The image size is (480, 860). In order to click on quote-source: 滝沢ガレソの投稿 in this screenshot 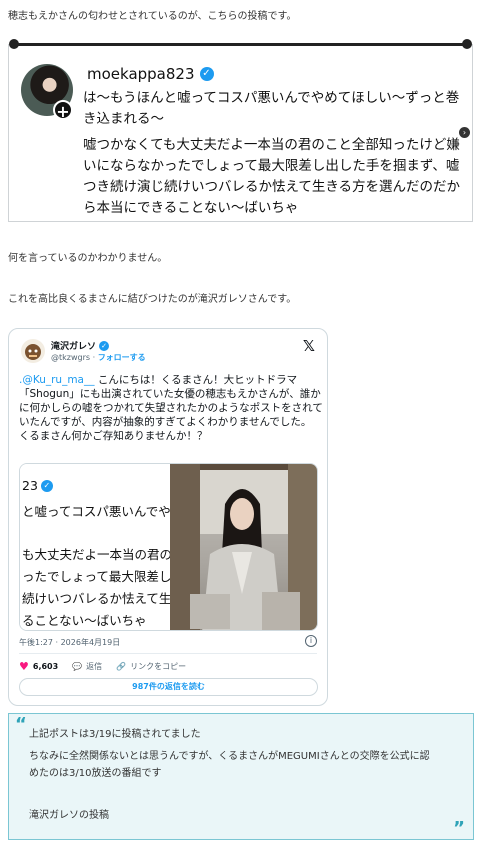, I will do `click(69, 815)`.